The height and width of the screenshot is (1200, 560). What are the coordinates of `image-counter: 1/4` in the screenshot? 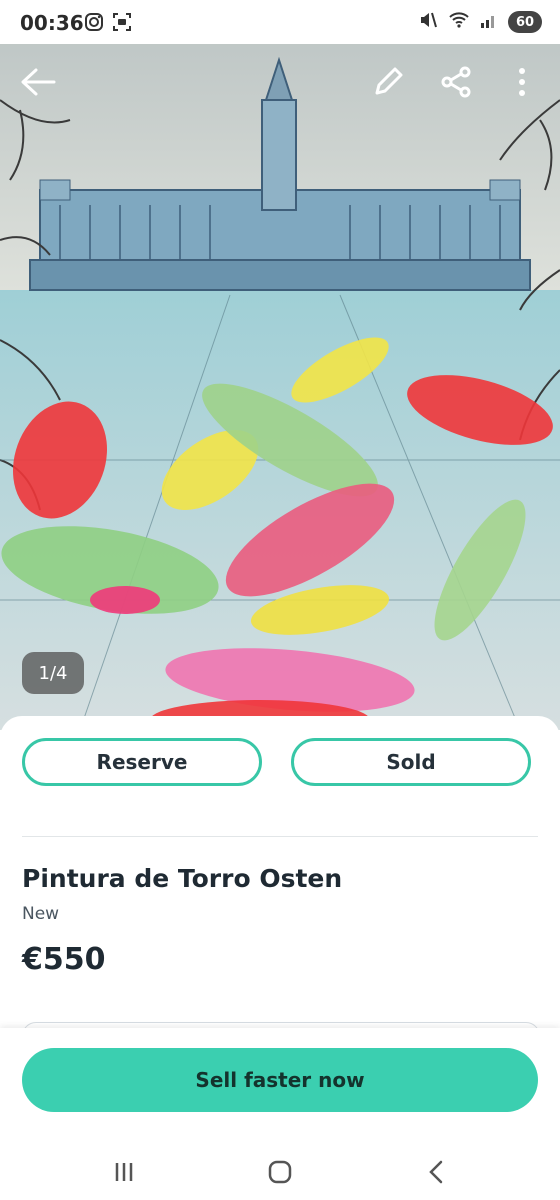 It's located at (53, 673).